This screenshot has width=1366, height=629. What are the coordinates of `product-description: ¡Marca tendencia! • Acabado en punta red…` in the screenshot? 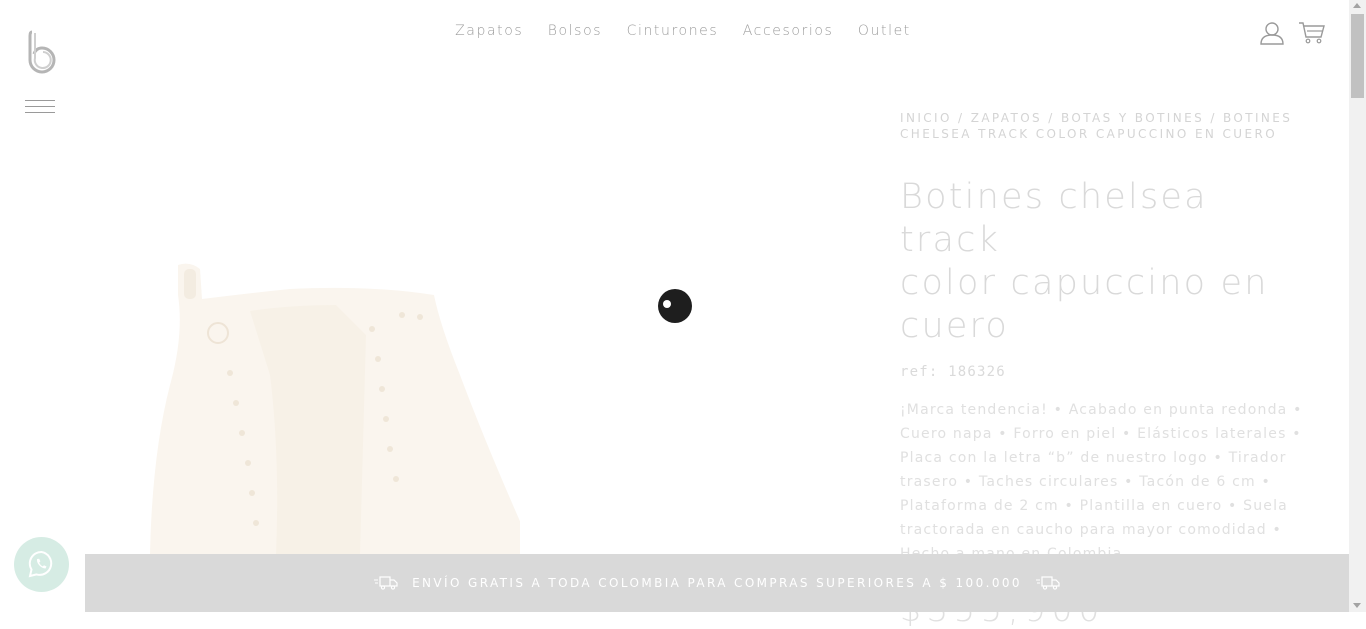 It's located at (1101, 482).